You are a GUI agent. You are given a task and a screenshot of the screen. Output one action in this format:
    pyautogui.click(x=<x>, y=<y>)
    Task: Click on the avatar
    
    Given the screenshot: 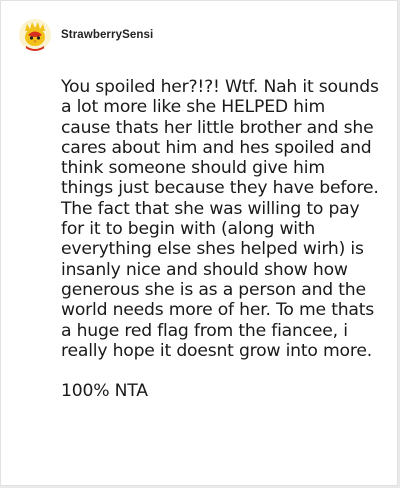 What is the action you would take?
    pyautogui.click(x=35, y=35)
    